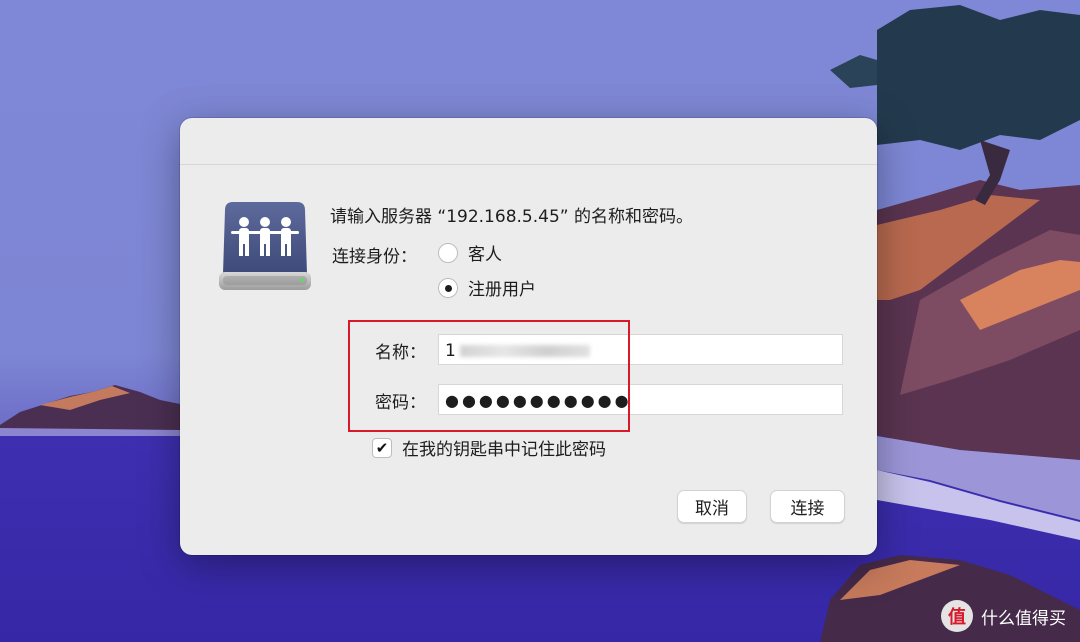  I want to click on cancel-button: 取消, so click(712, 506).